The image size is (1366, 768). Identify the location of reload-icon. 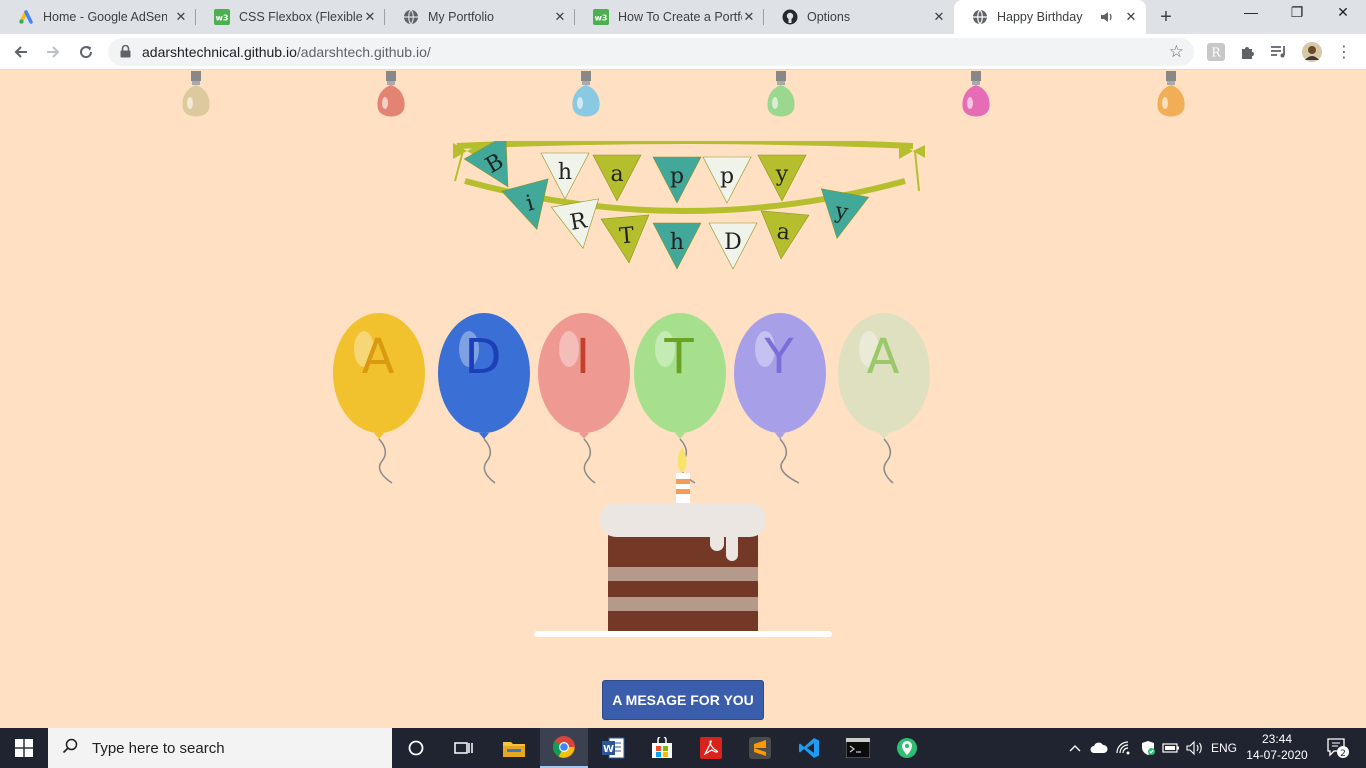
(86, 52).